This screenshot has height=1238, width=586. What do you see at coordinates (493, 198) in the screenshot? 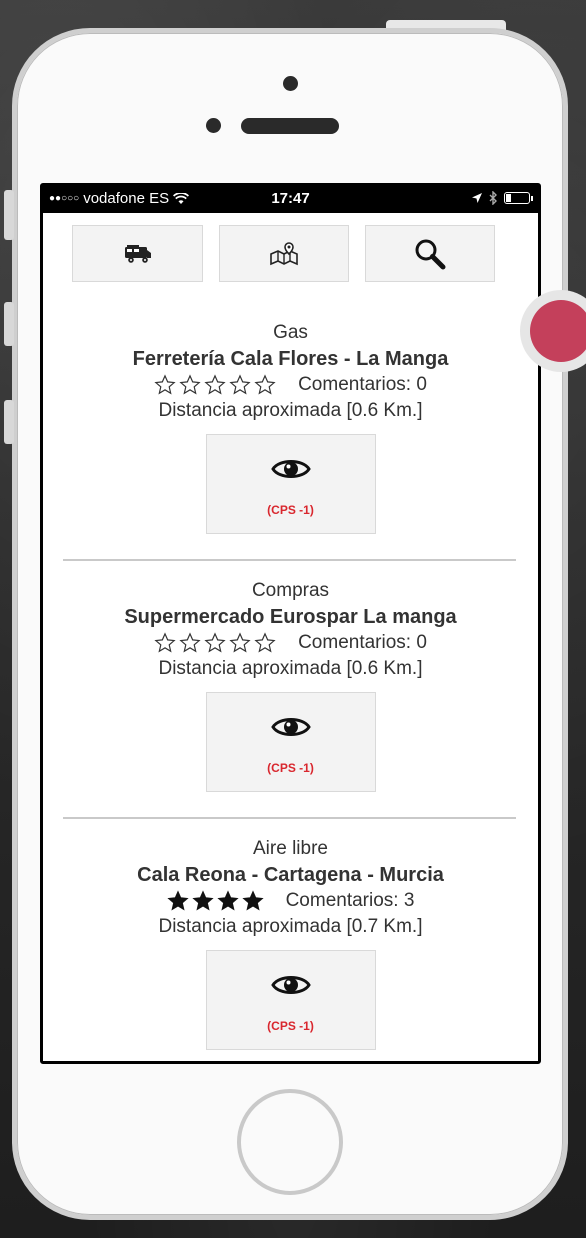
I see `bluetooth-icon` at bounding box center [493, 198].